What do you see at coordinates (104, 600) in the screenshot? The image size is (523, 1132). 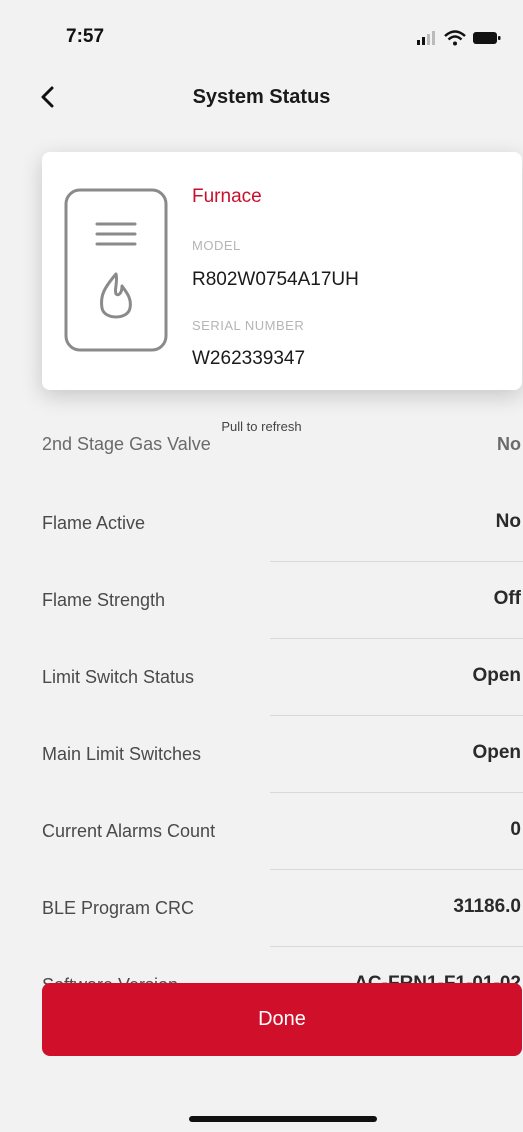 I see `row-label: Flame Strength` at bounding box center [104, 600].